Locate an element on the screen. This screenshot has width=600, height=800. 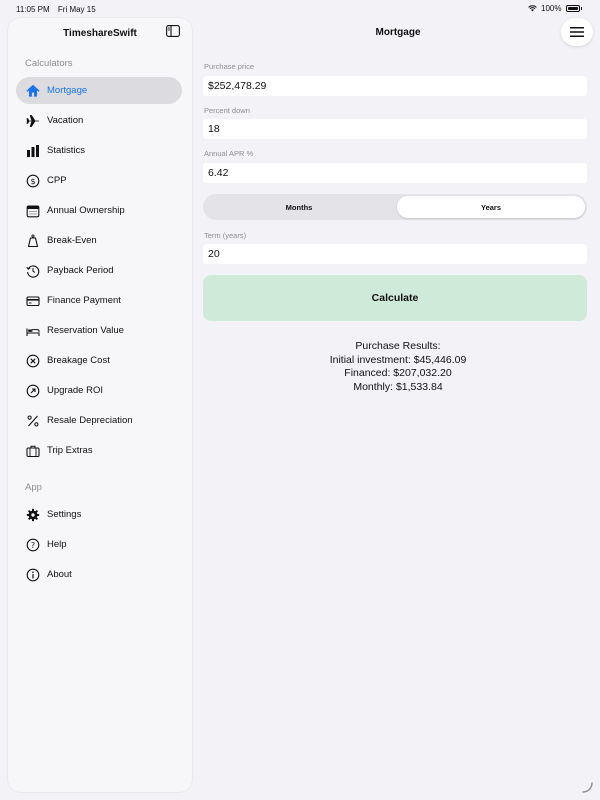
sidebar-item-label: Break-Even is located at coordinates (72, 240).